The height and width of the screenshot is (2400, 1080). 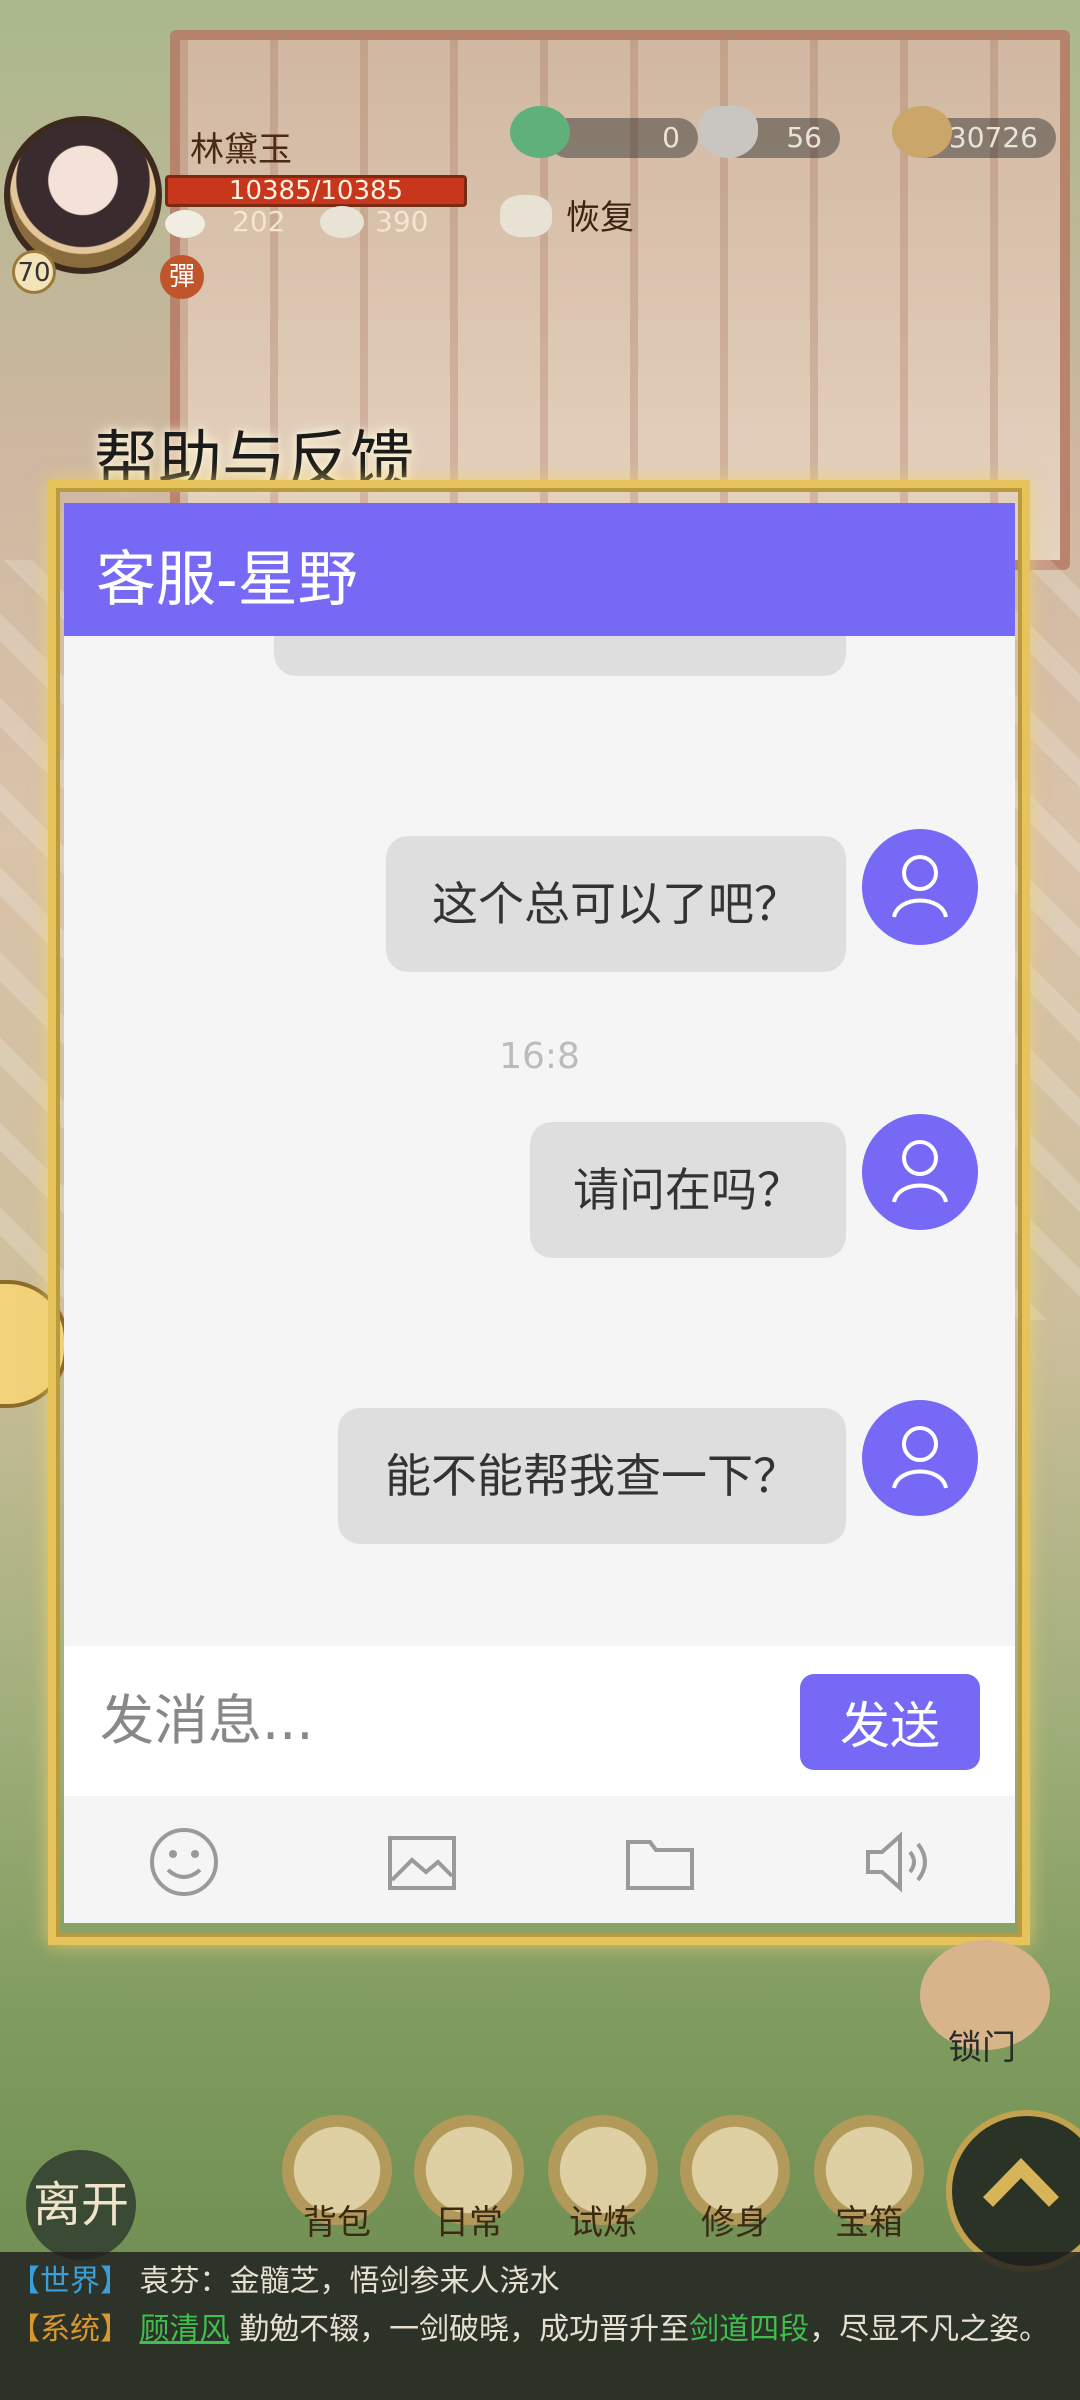 I want to click on lock-door-label: 锁门, so click(x=982, y=2044).